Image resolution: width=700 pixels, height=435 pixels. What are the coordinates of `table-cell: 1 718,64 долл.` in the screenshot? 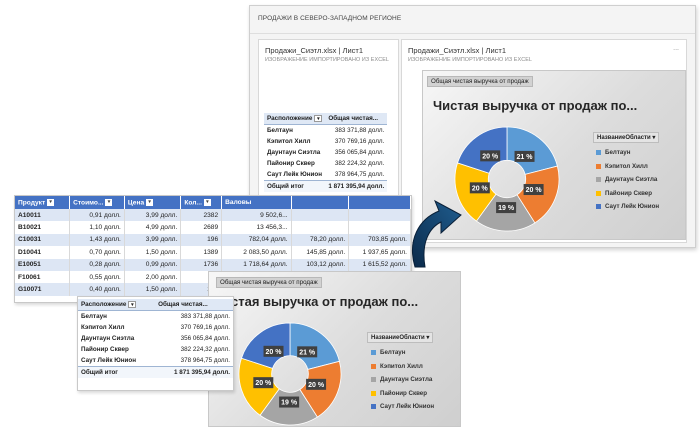 It's located at (256, 264).